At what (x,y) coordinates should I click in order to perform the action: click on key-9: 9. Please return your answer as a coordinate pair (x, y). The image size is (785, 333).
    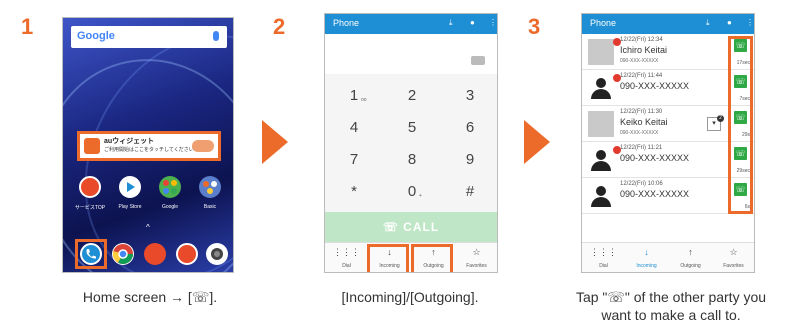
    Looking at the image, I should click on (469, 160).